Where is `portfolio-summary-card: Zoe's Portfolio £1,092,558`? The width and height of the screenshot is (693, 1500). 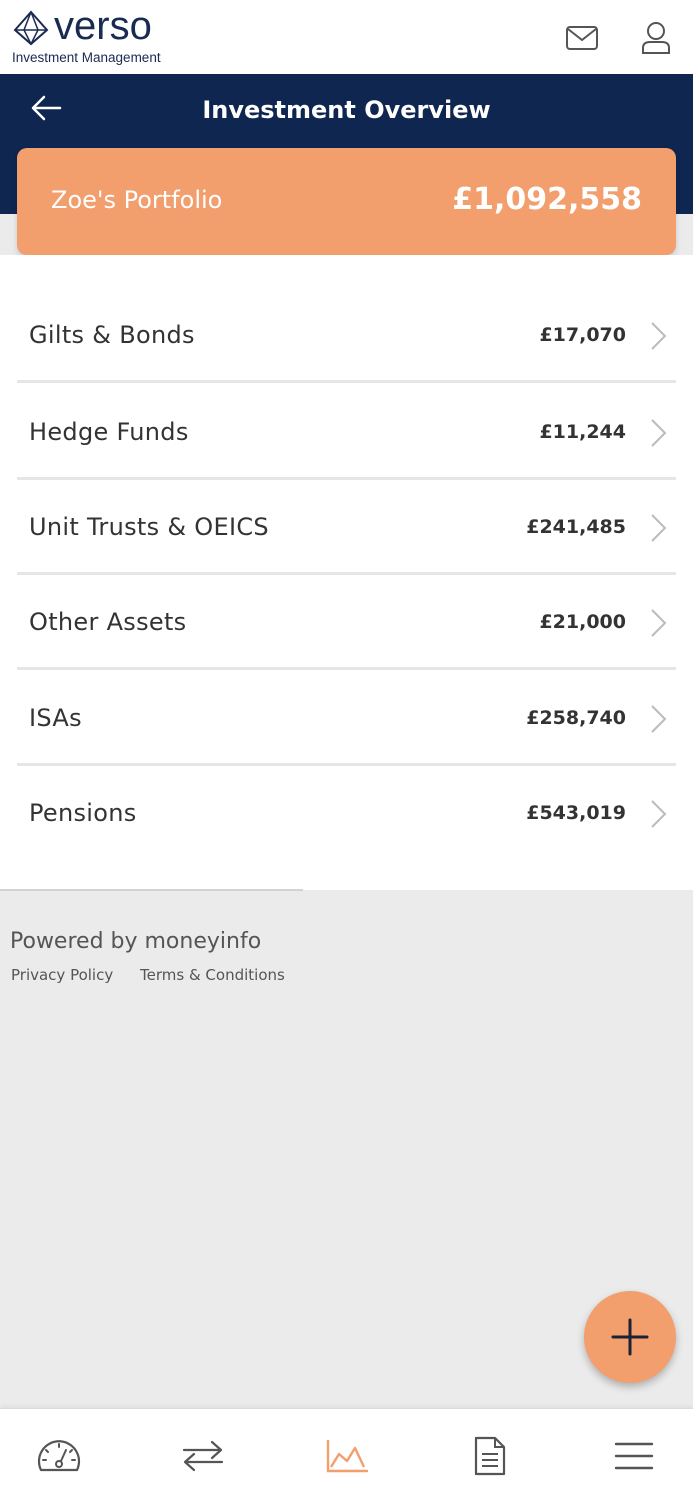 portfolio-summary-card: Zoe's Portfolio £1,092,558 is located at coordinates (346, 201).